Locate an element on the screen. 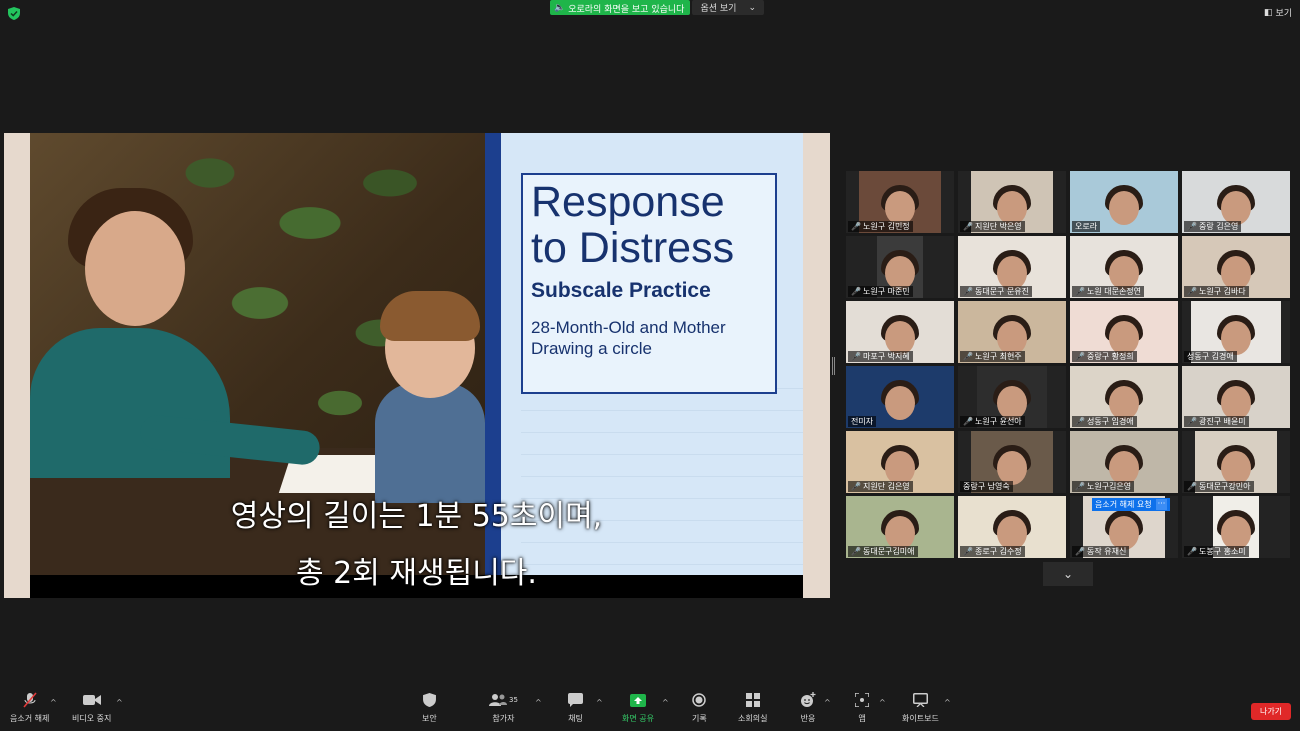 The height and width of the screenshot is (731, 1300). participant-tile: 🎤 동대문구 문유진 is located at coordinates (1012, 267).